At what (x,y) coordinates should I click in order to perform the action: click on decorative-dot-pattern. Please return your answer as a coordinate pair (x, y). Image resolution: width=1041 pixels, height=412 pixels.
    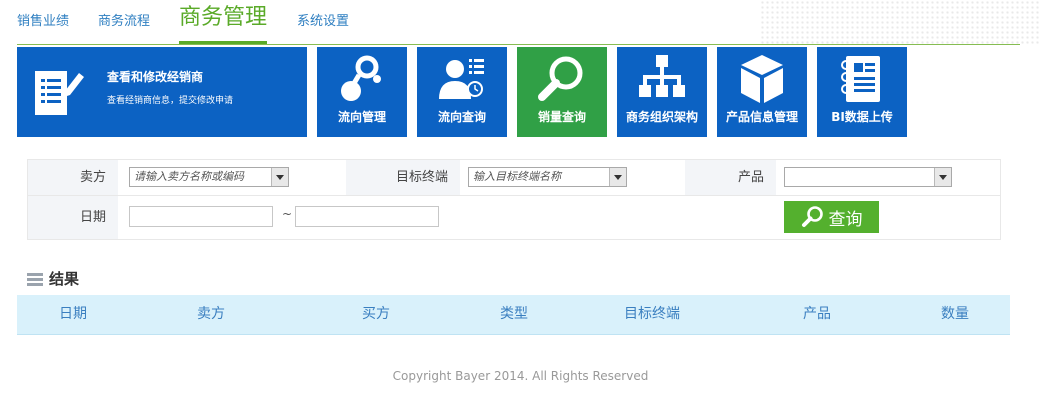
    Looking at the image, I should click on (900, 22).